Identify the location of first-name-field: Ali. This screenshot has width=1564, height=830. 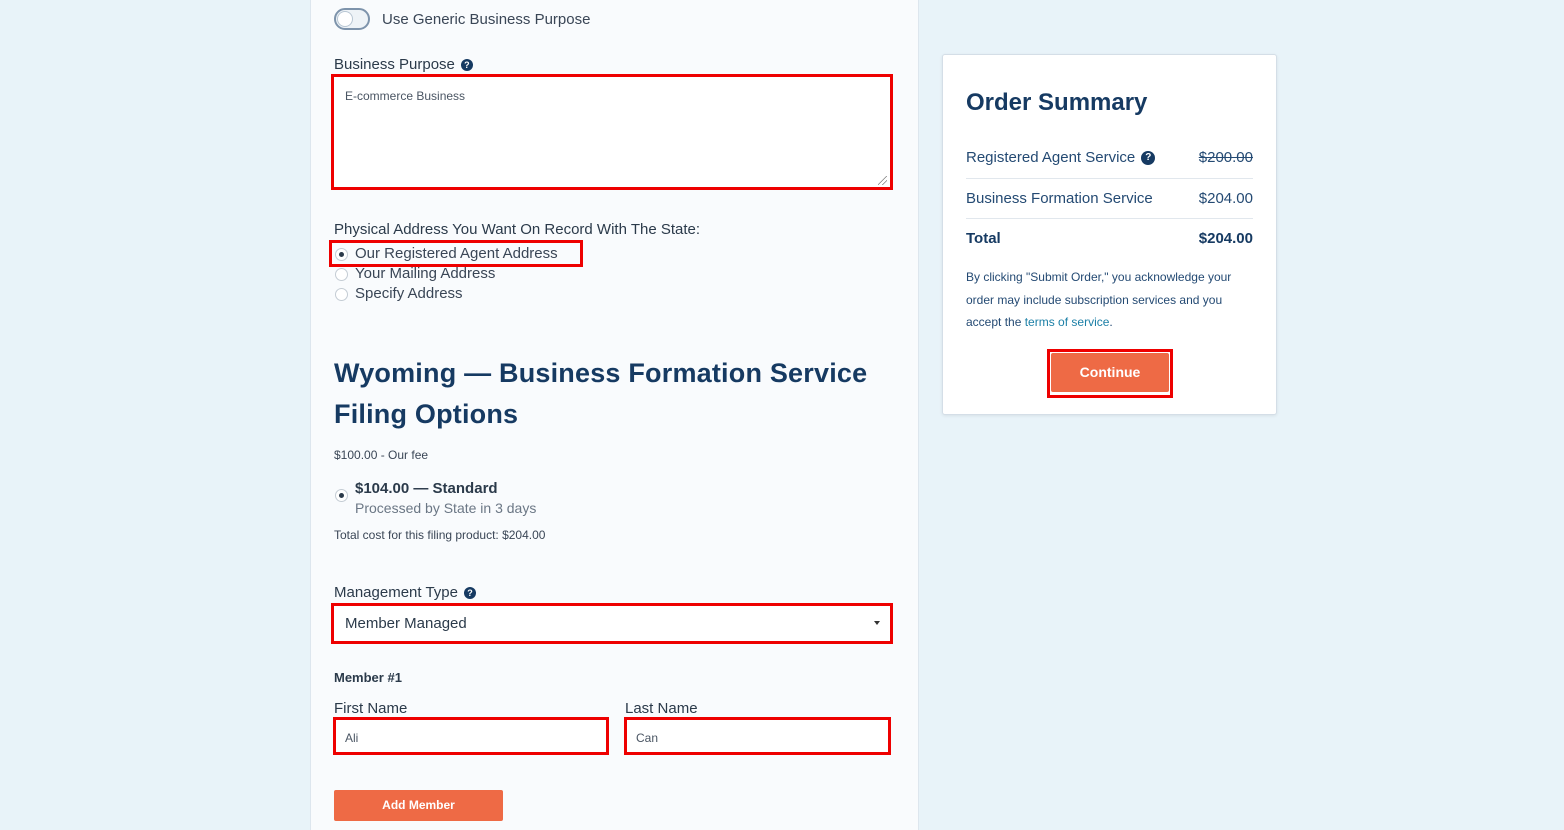
(471, 736).